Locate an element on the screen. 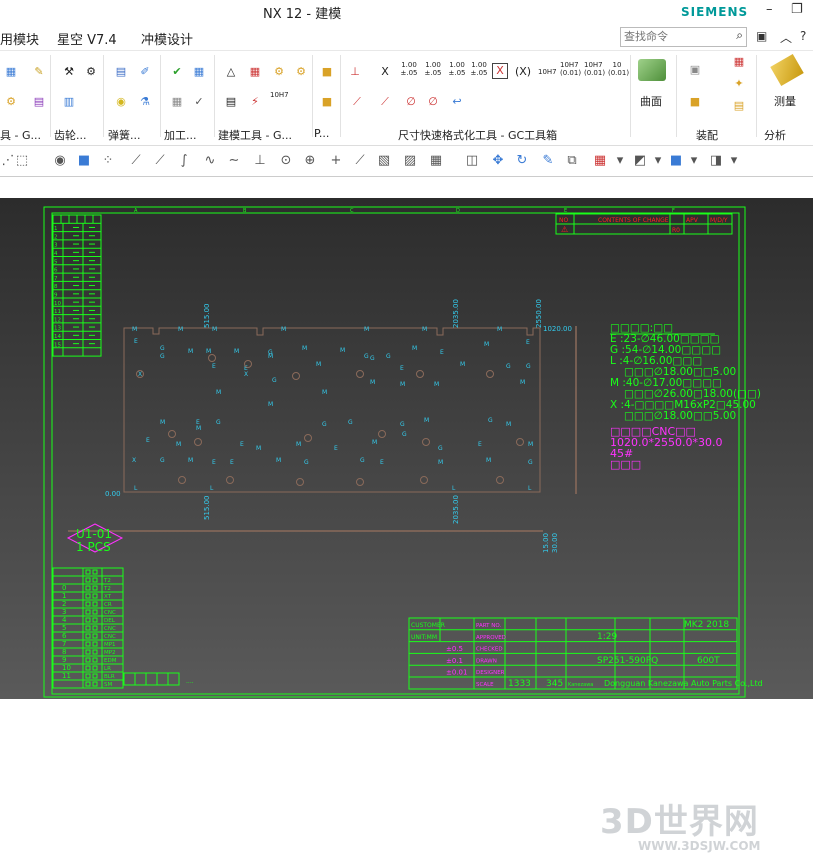 The height and width of the screenshot is (853, 813). rotate-icon: ↻ is located at coordinates (522, 161).